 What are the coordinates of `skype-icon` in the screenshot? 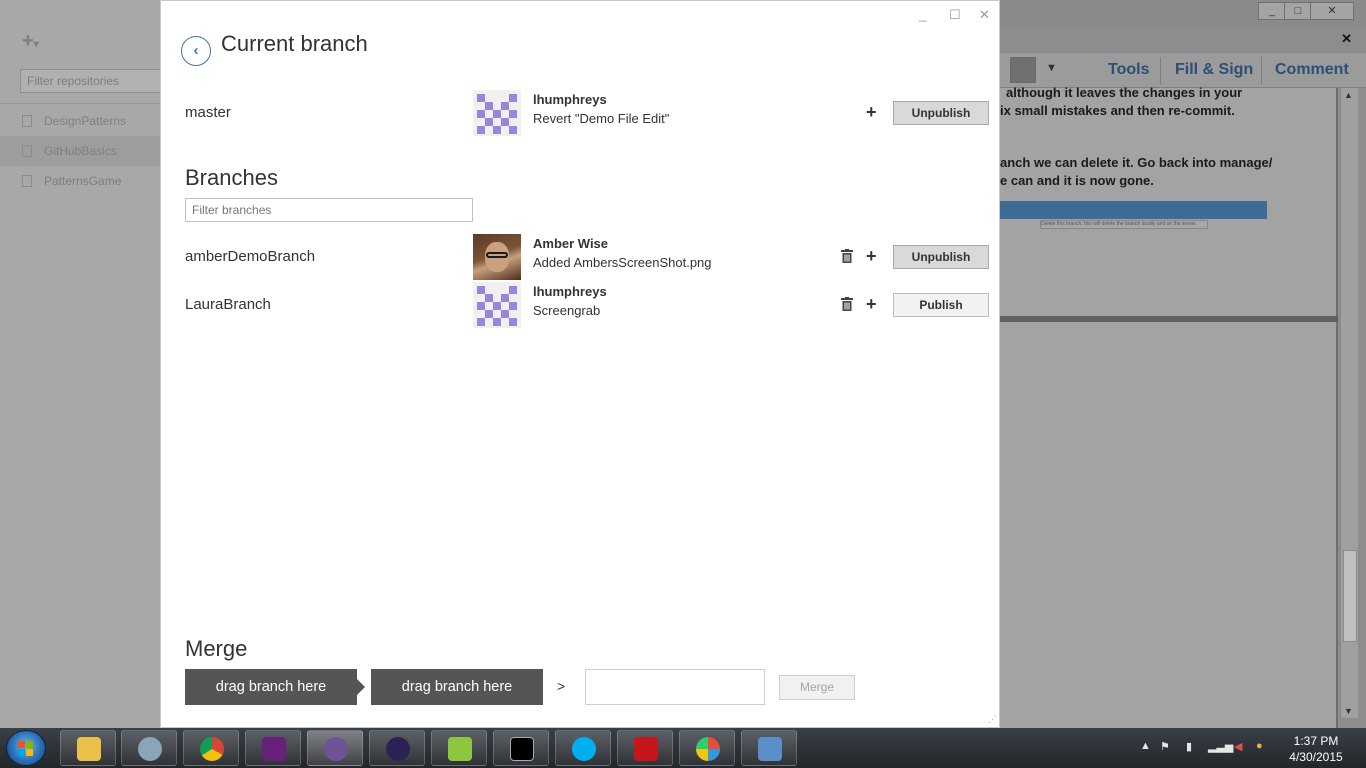 It's located at (583, 748).